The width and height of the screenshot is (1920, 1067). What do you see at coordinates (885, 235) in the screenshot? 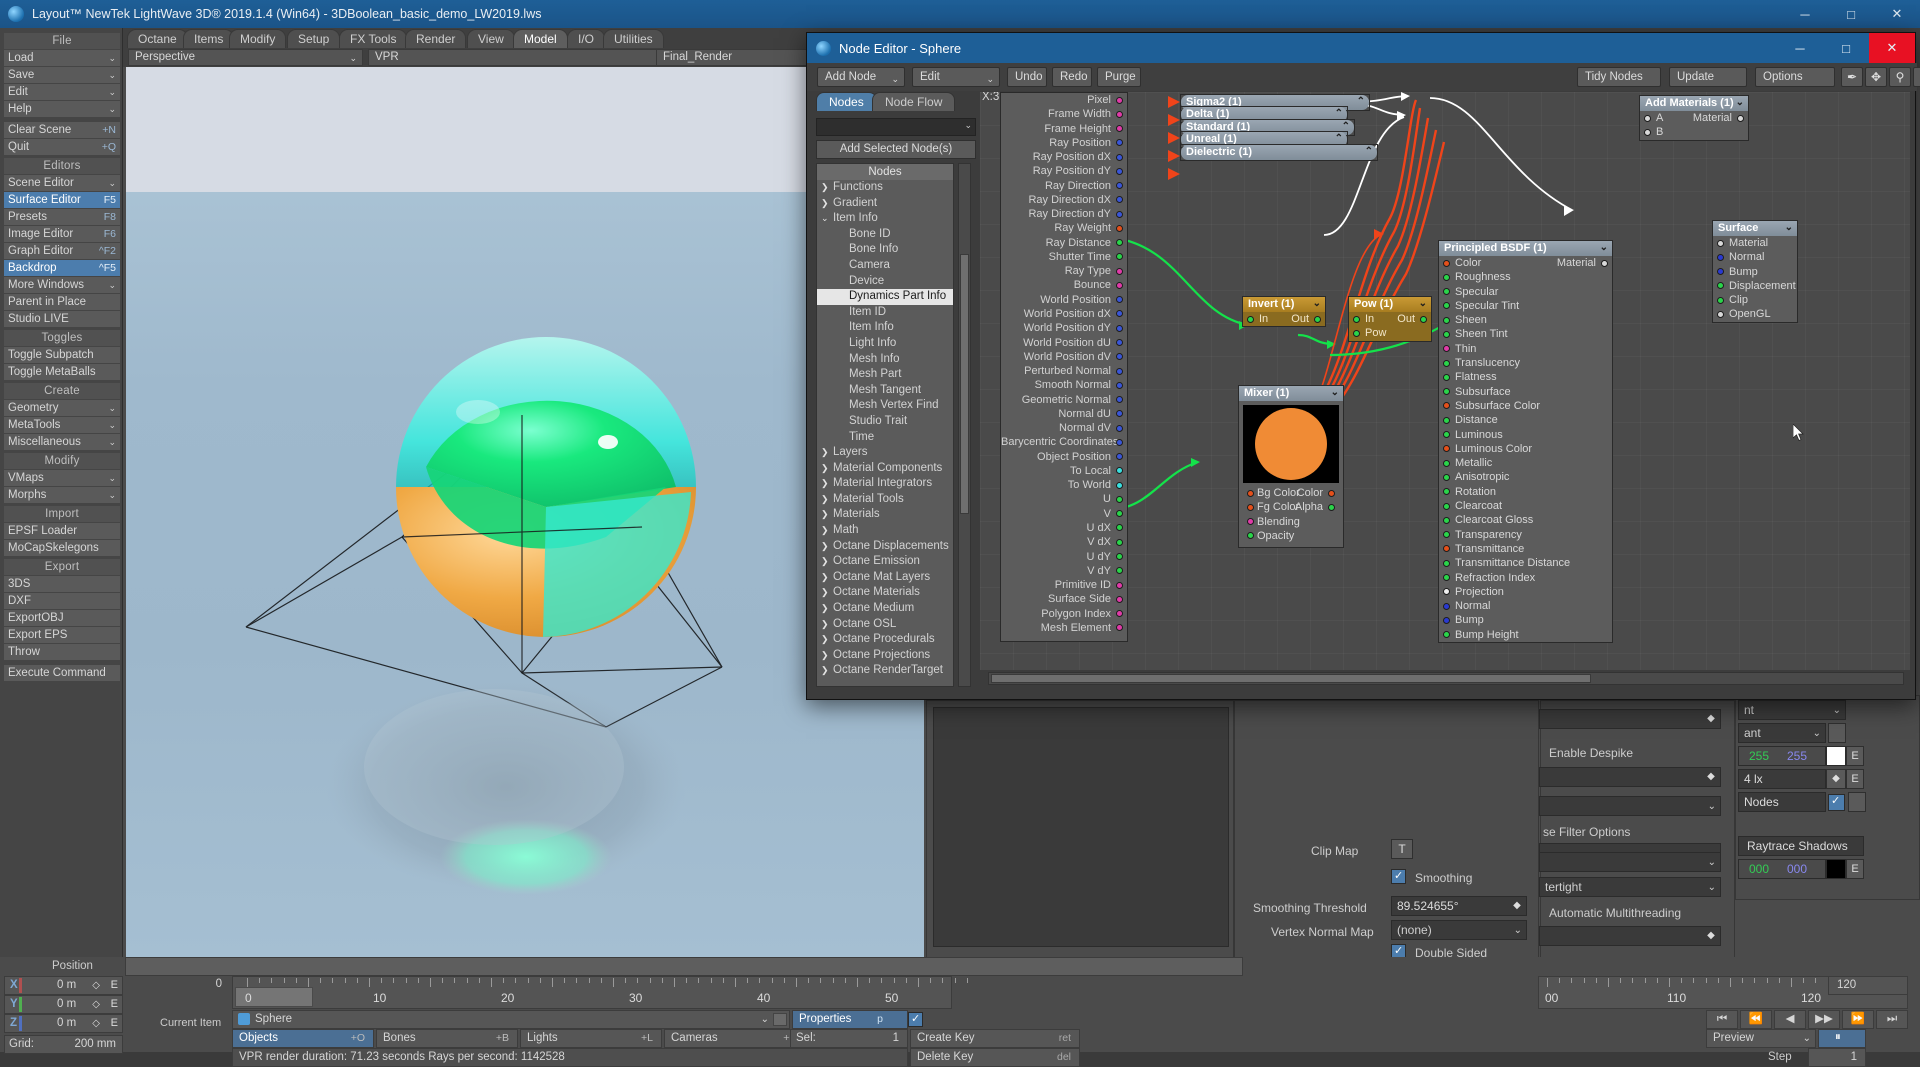
I see `node-tree-item-bone-id: Bone ID` at bounding box center [885, 235].